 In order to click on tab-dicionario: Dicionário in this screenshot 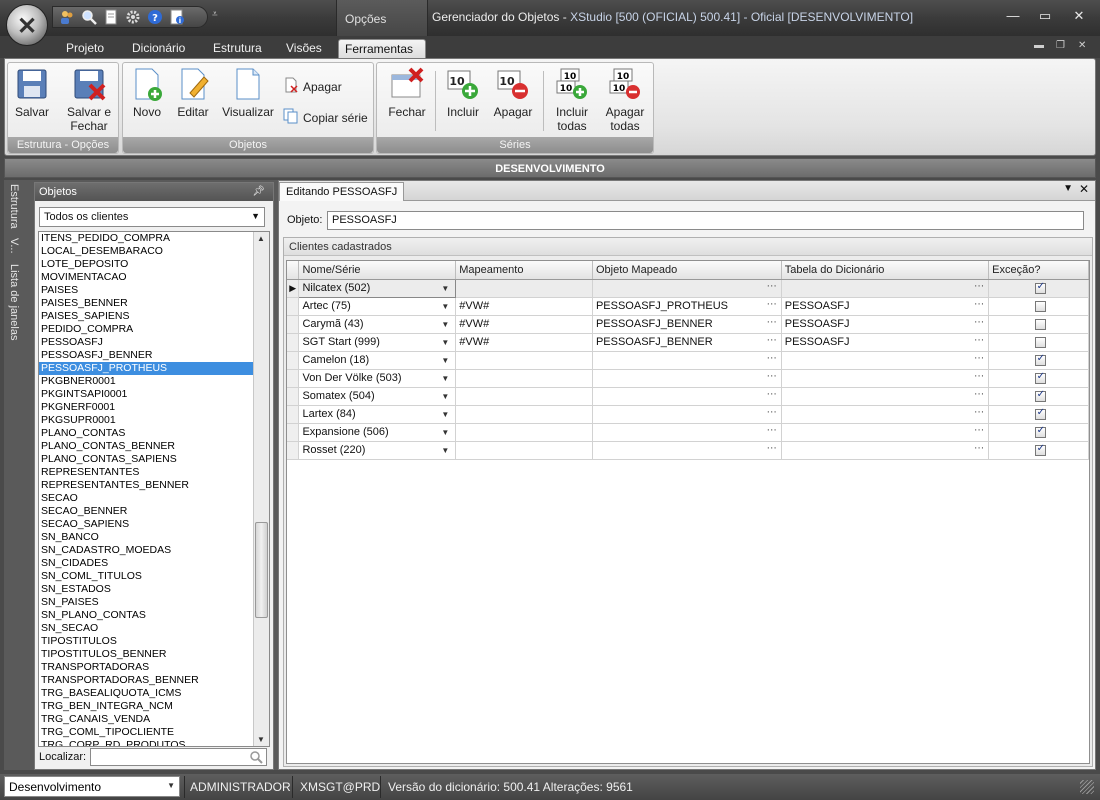, I will do `click(158, 49)`.